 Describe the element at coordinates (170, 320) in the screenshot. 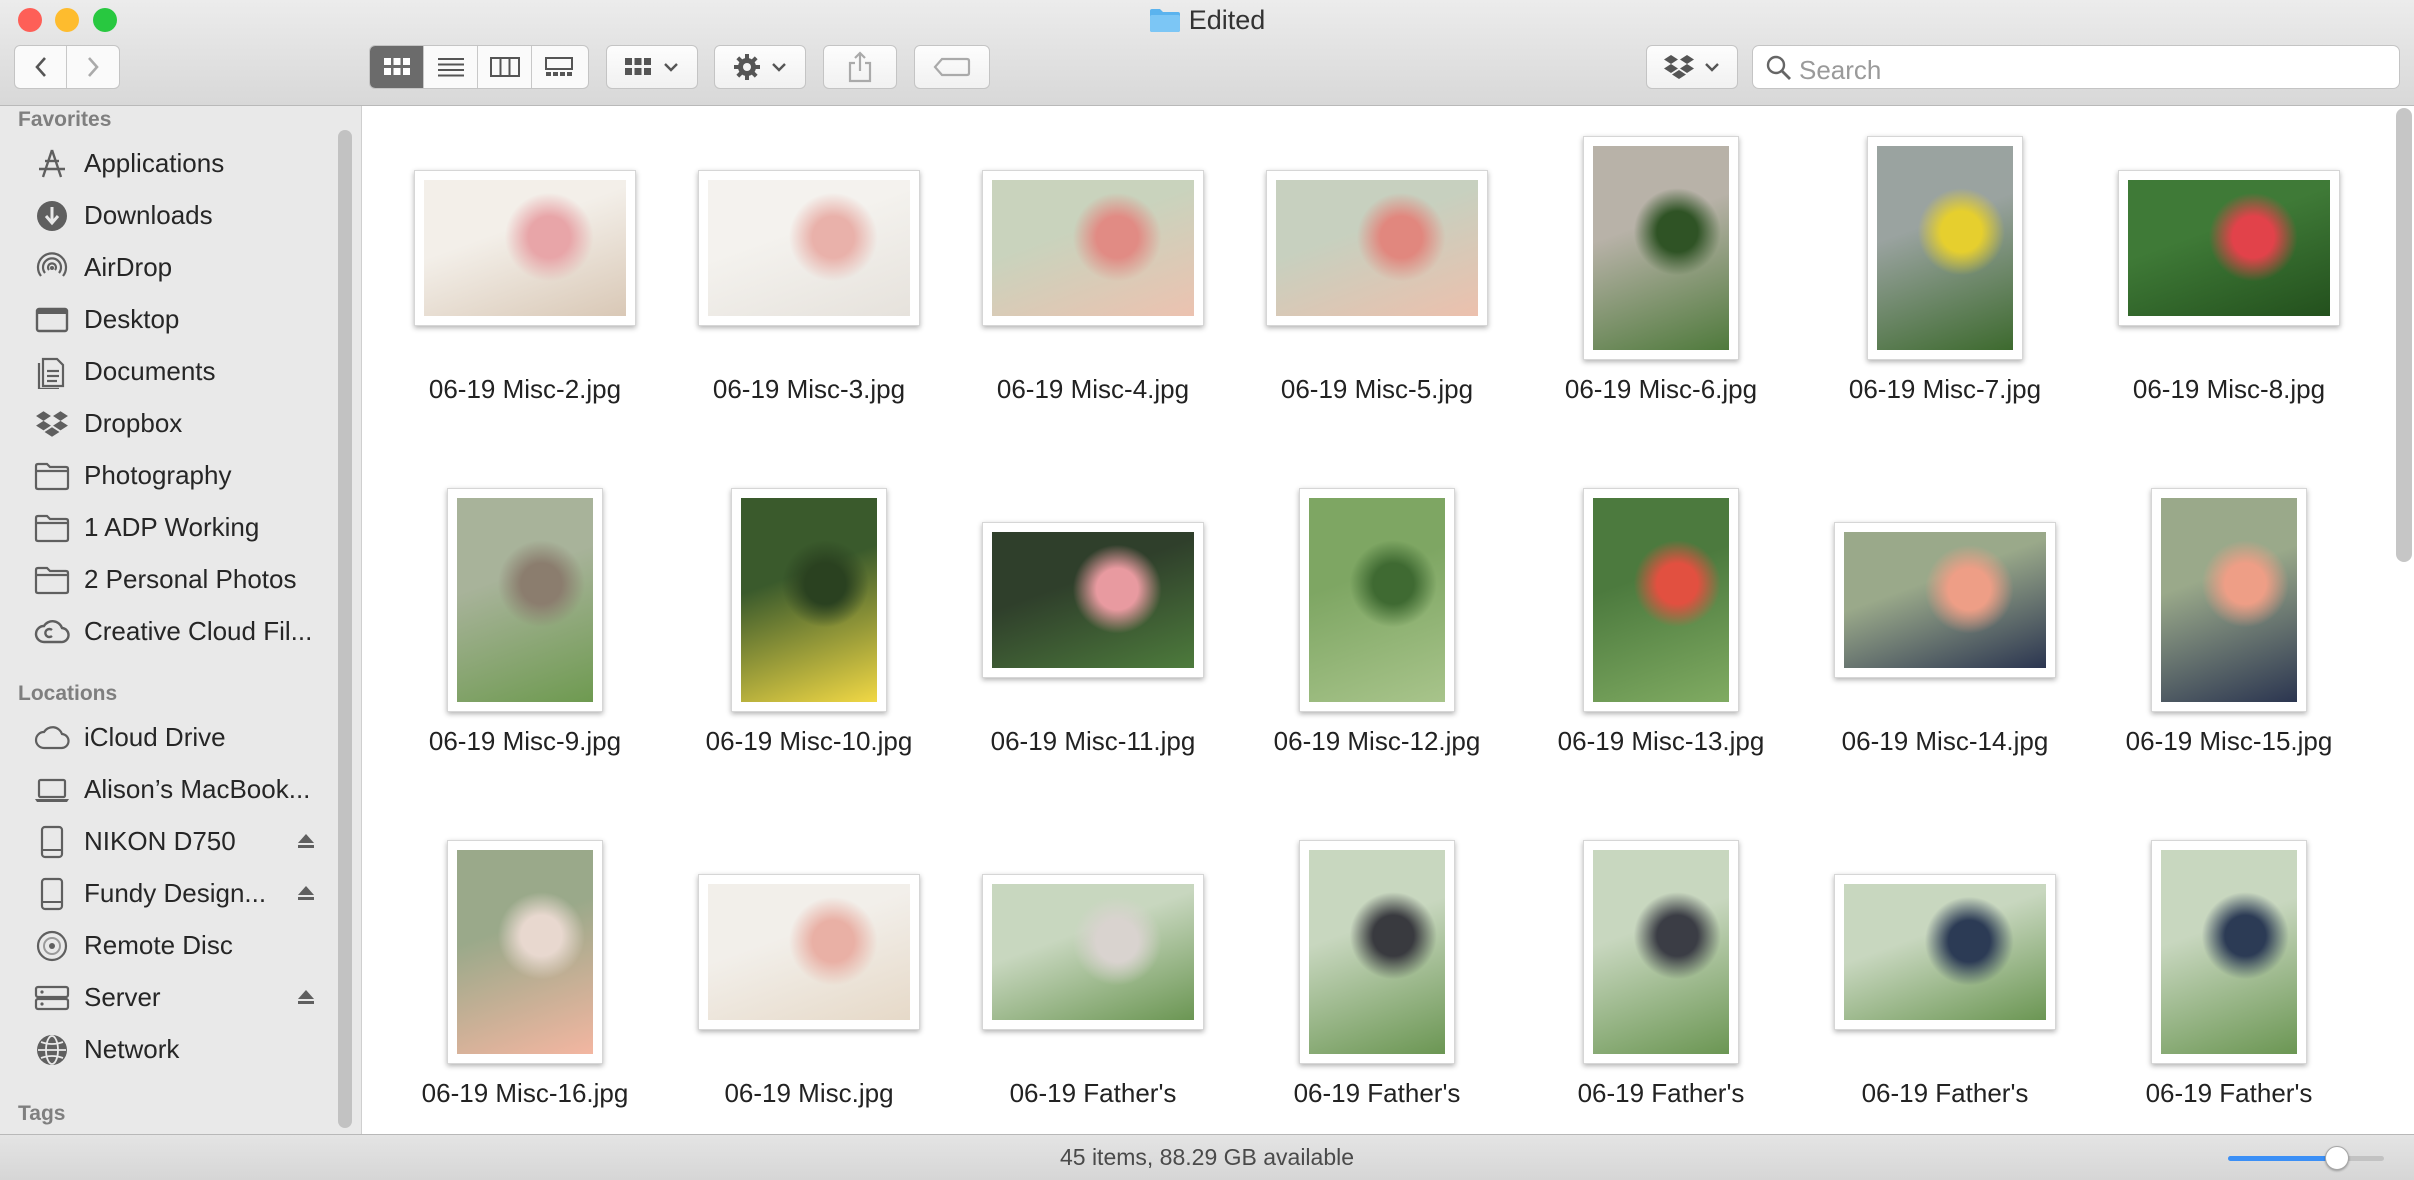

I see `sidebar-item-desktop: Desktop` at that location.